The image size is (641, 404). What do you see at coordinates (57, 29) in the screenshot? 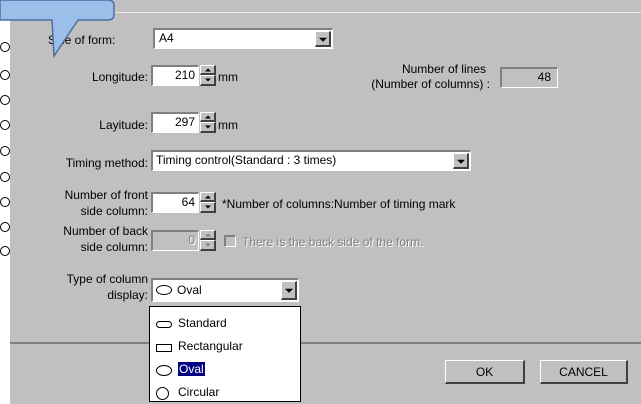
I see `callout-bubble` at bounding box center [57, 29].